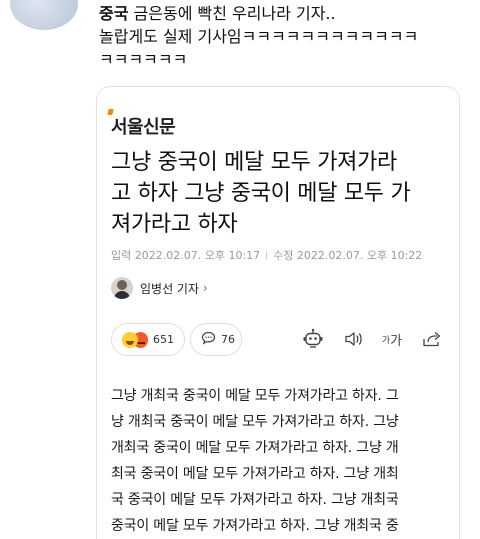 Image resolution: width=480 pixels, height=539 pixels. What do you see at coordinates (228, 339) in the screenshot?
I see `comment-count: 76` at bounding box center [228, 339].